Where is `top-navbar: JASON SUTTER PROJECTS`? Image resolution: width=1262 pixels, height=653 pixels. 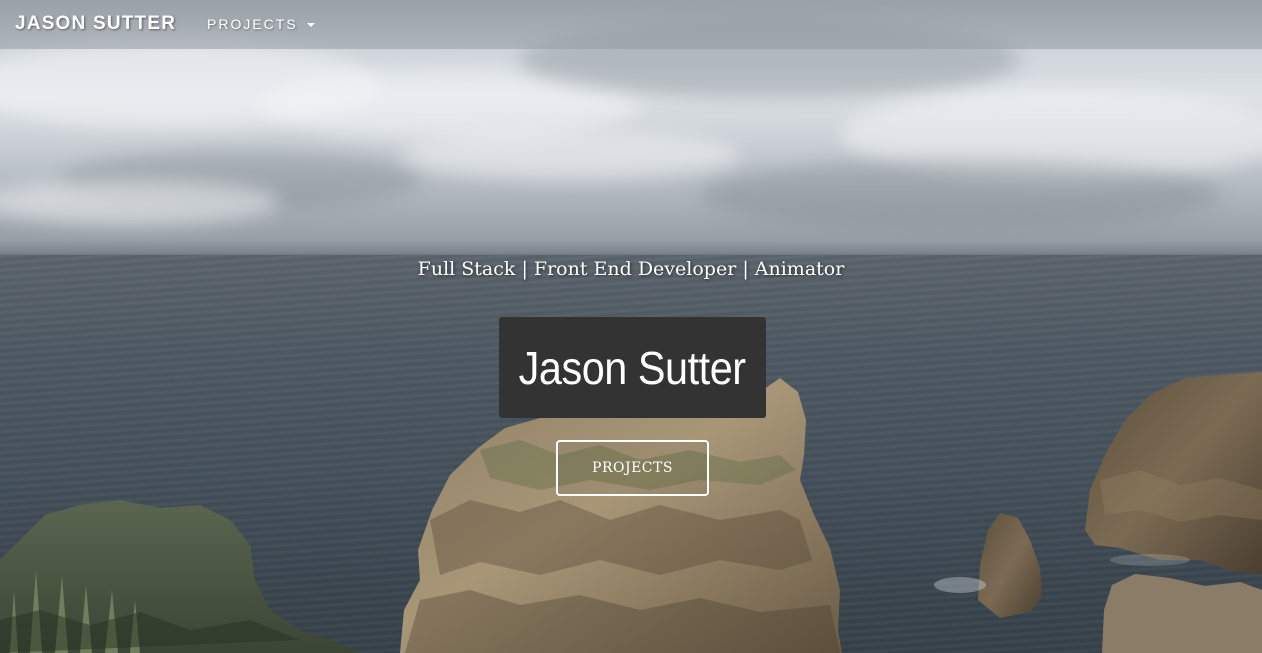
top-navbar: JASON SUTTER PROJECTS is located at coordinates (631, 24).